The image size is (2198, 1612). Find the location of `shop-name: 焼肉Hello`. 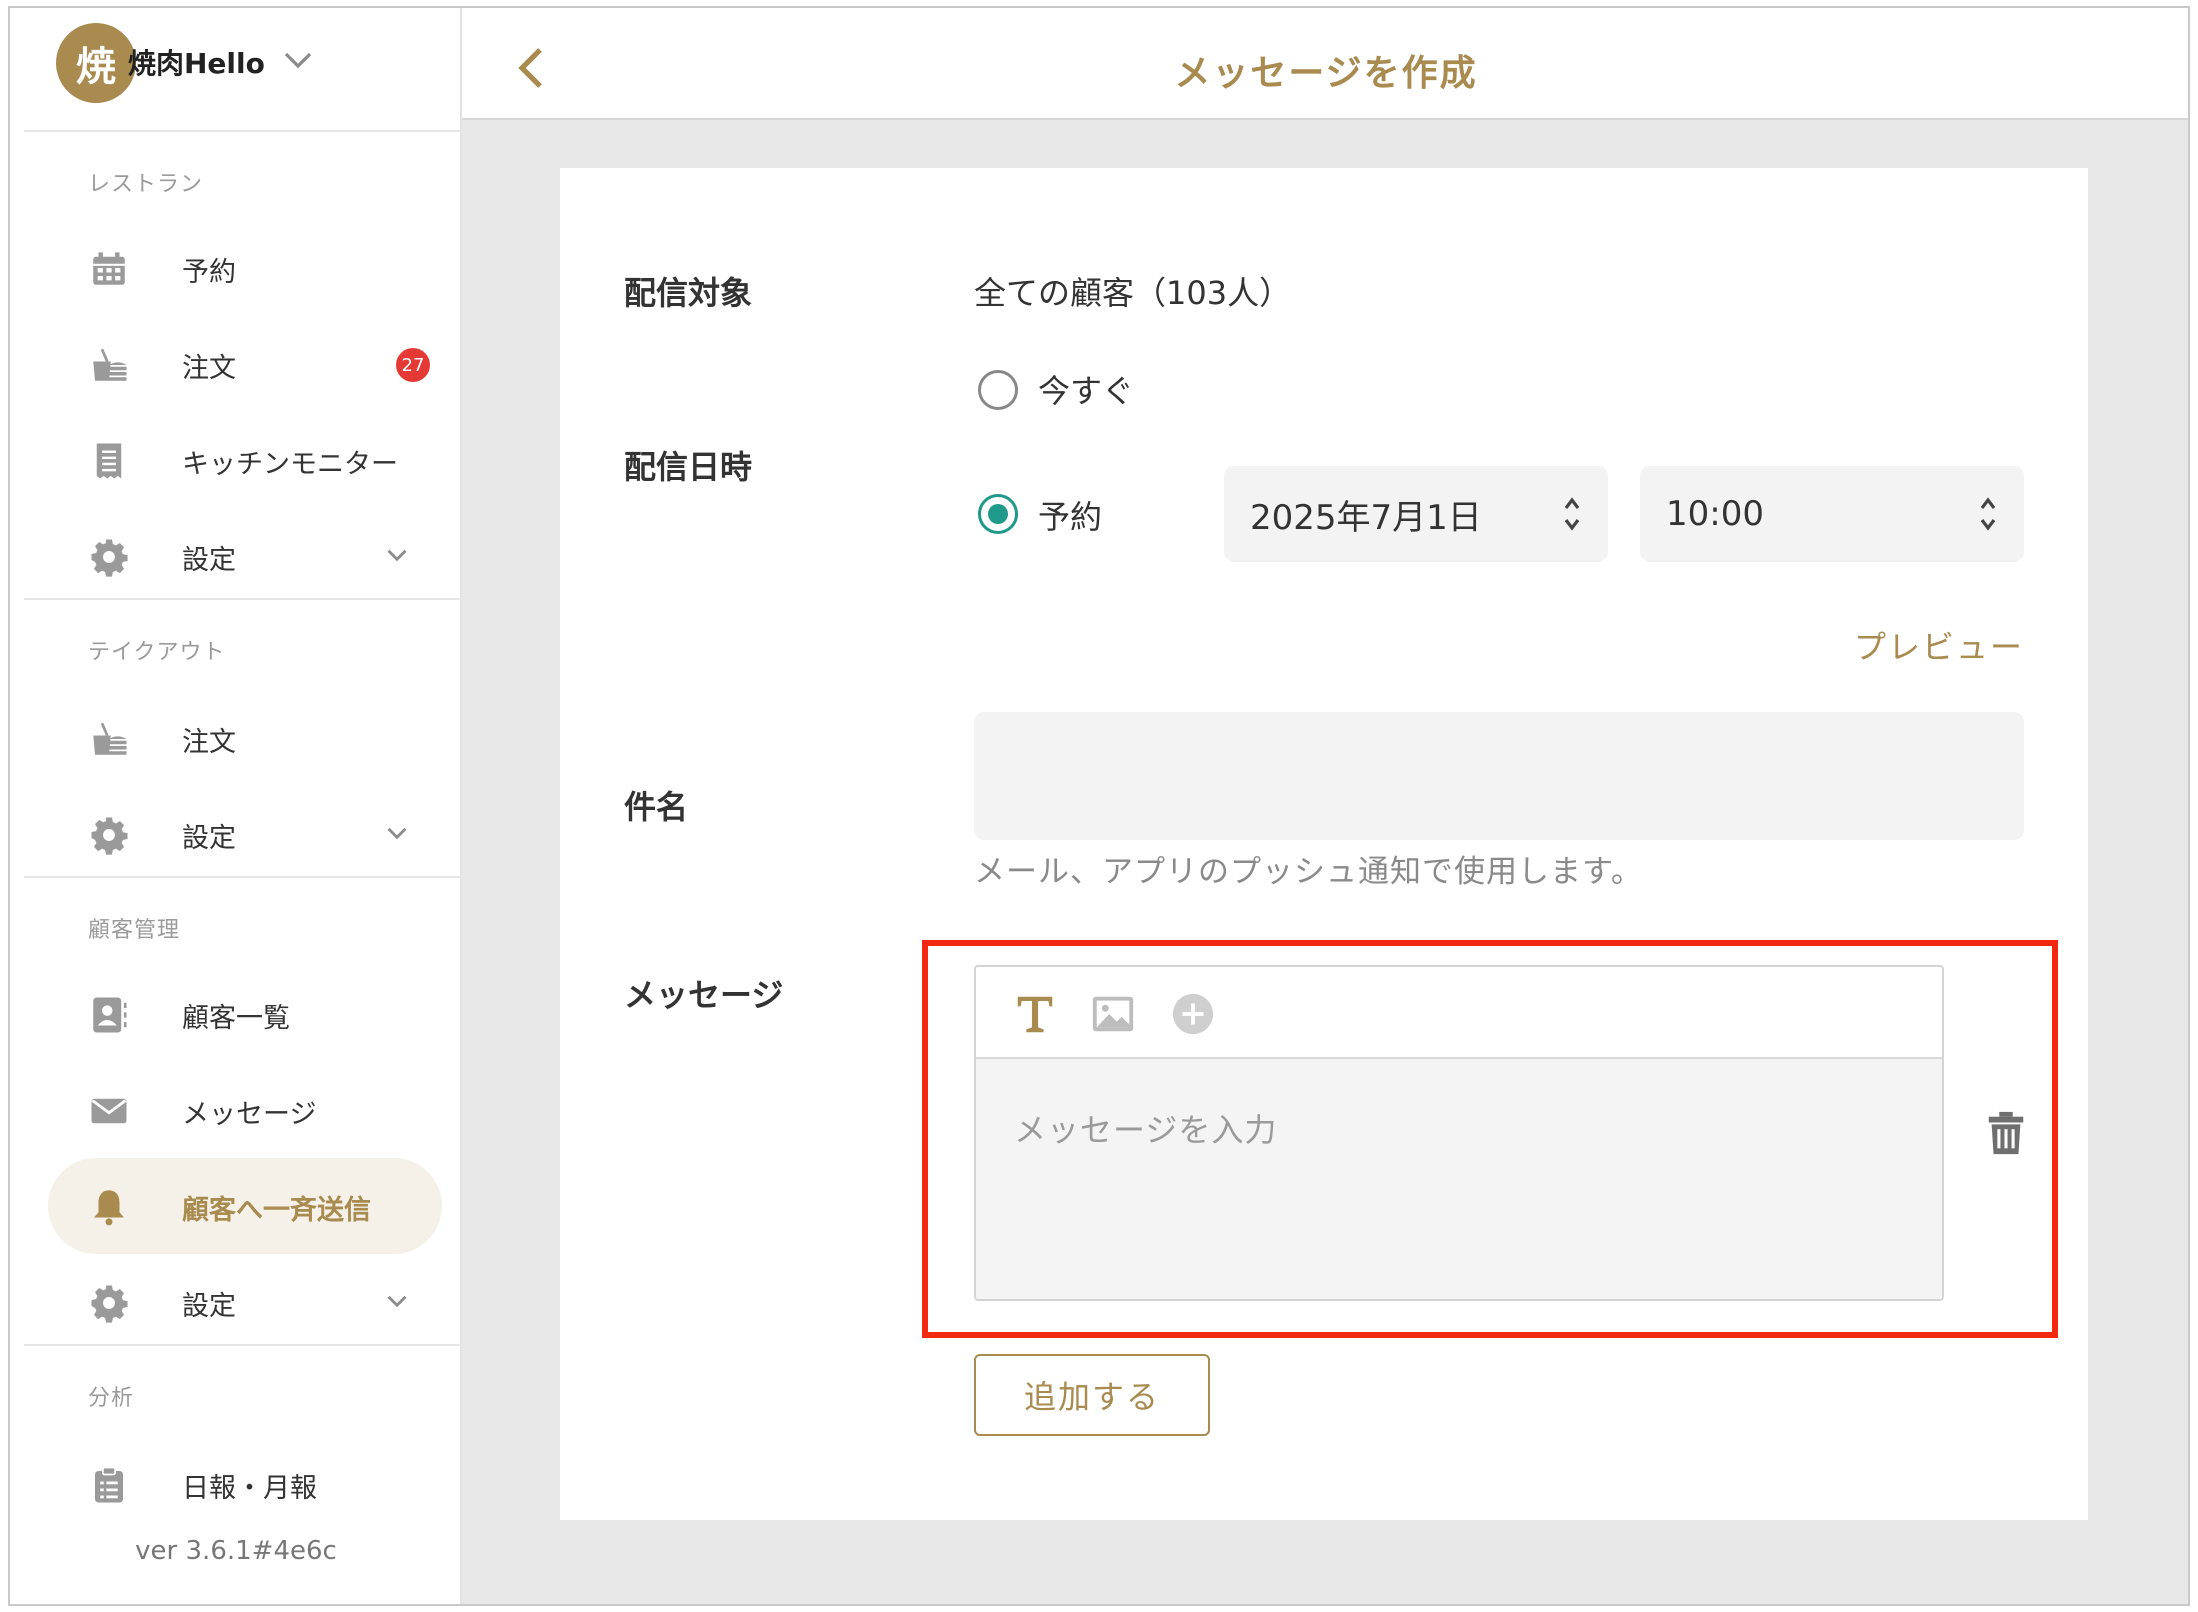

shop-name: 焼肉Hello is located at coordinates (196, 63).